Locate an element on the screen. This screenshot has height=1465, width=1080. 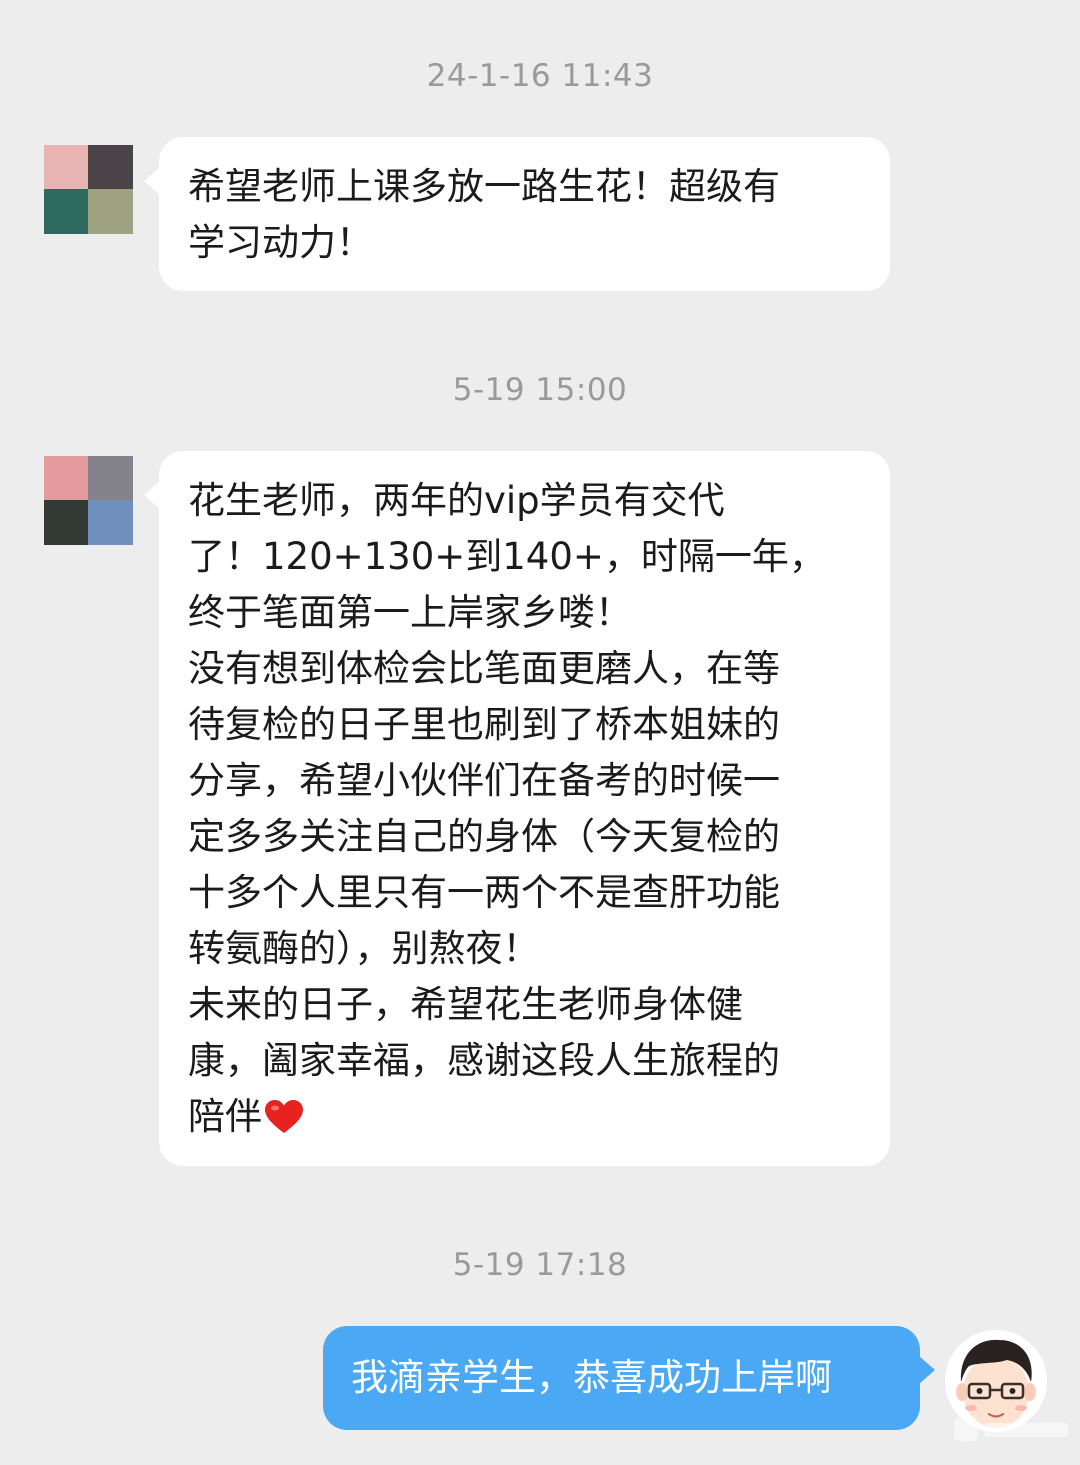
message-text: 我滴亲学生，恭喜成功上岸啊 is located at coordinates (591, 1377).